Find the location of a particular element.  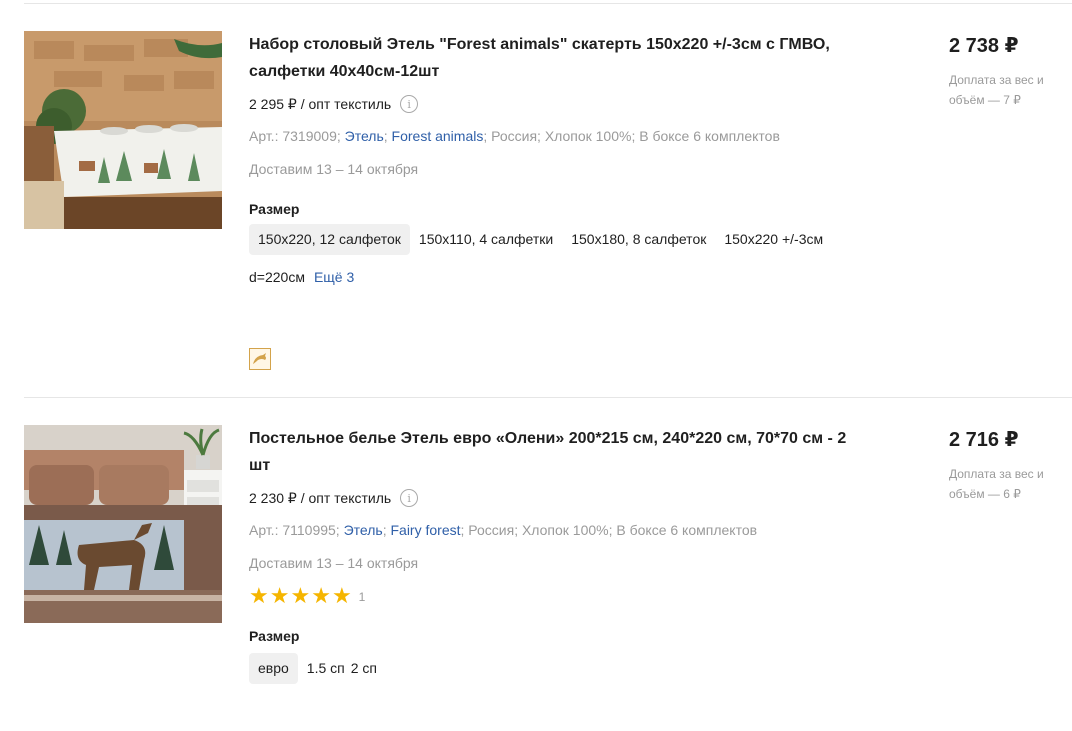

promo-badge is located at coordinates (260, 359).